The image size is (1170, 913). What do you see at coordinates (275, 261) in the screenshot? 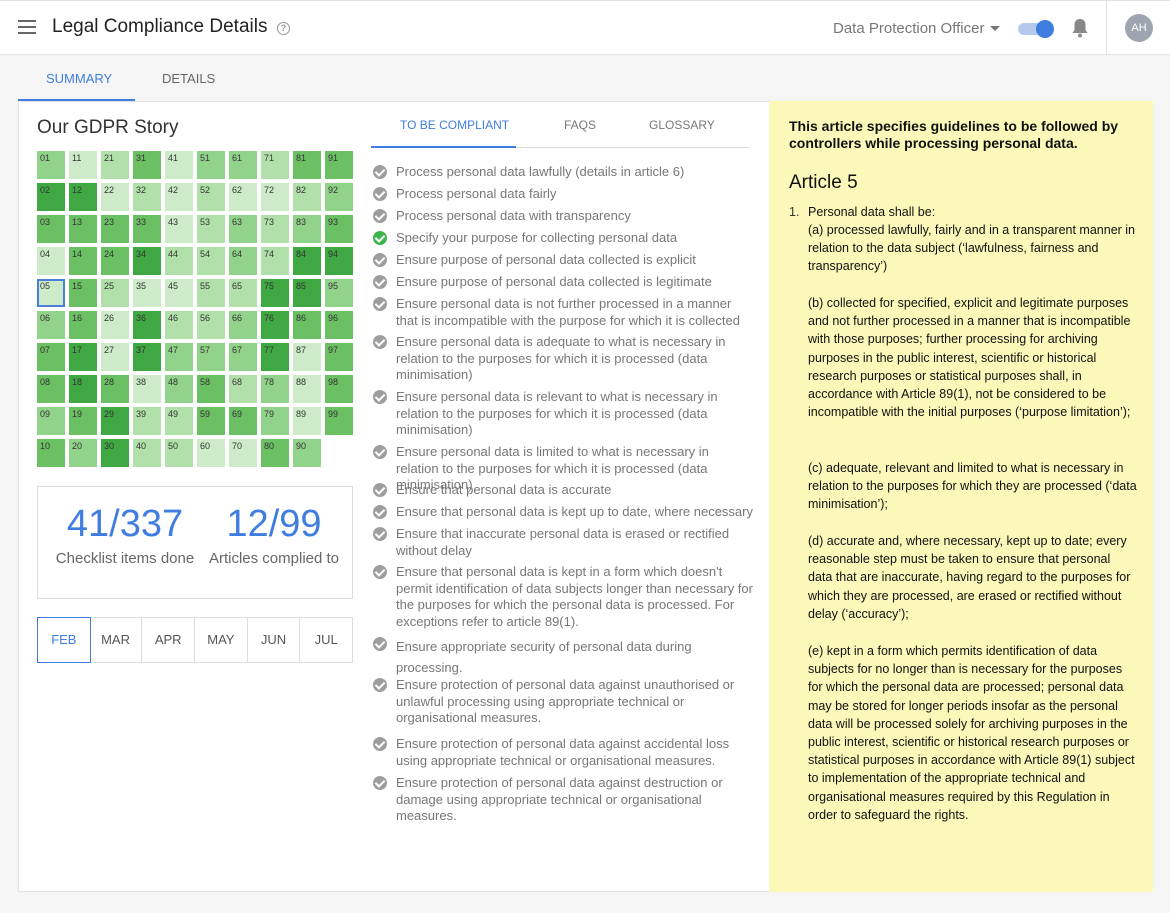
I see `grid-cell: 74` at bounding box center [275, 261].